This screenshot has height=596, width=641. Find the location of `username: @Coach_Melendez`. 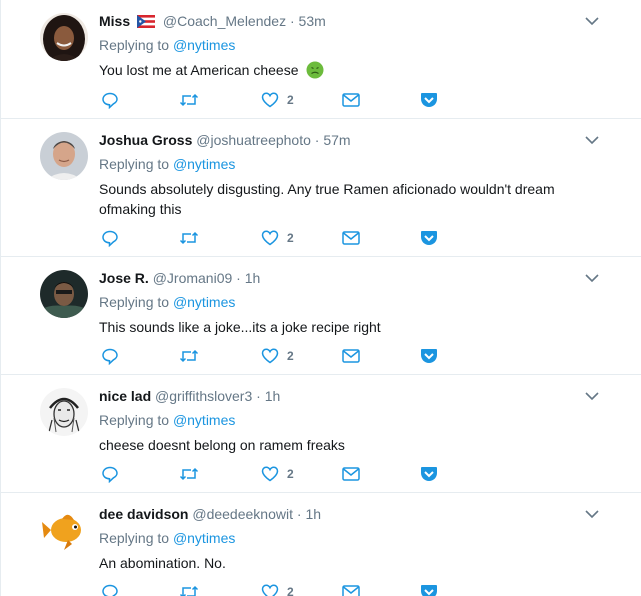

username: @Coach_Melendez is located at coordinates (224, 21).